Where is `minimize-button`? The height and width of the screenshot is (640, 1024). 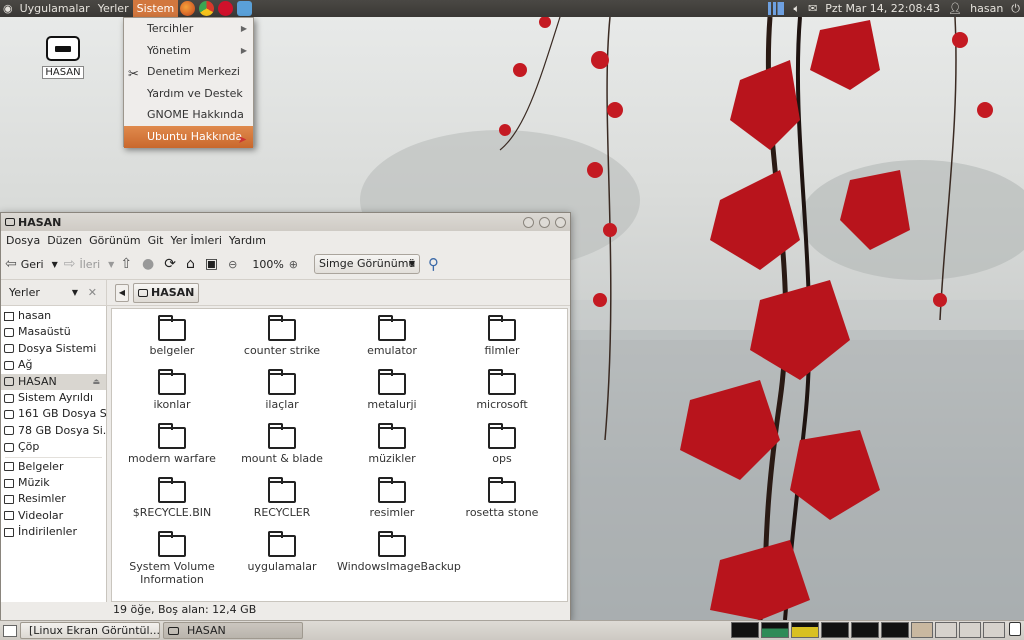
minimize-button is located at coordinates (528, 222).